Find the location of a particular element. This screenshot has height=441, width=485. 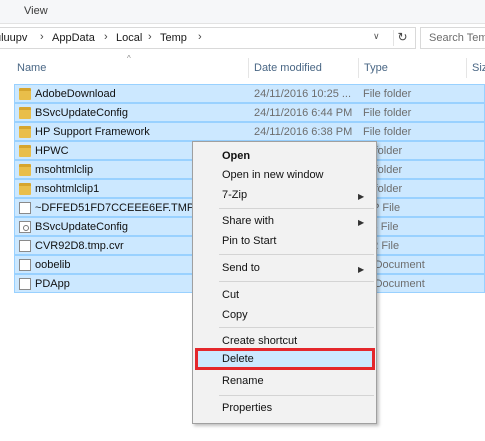

file-name: HPWC is located at coordinates (52, 151).